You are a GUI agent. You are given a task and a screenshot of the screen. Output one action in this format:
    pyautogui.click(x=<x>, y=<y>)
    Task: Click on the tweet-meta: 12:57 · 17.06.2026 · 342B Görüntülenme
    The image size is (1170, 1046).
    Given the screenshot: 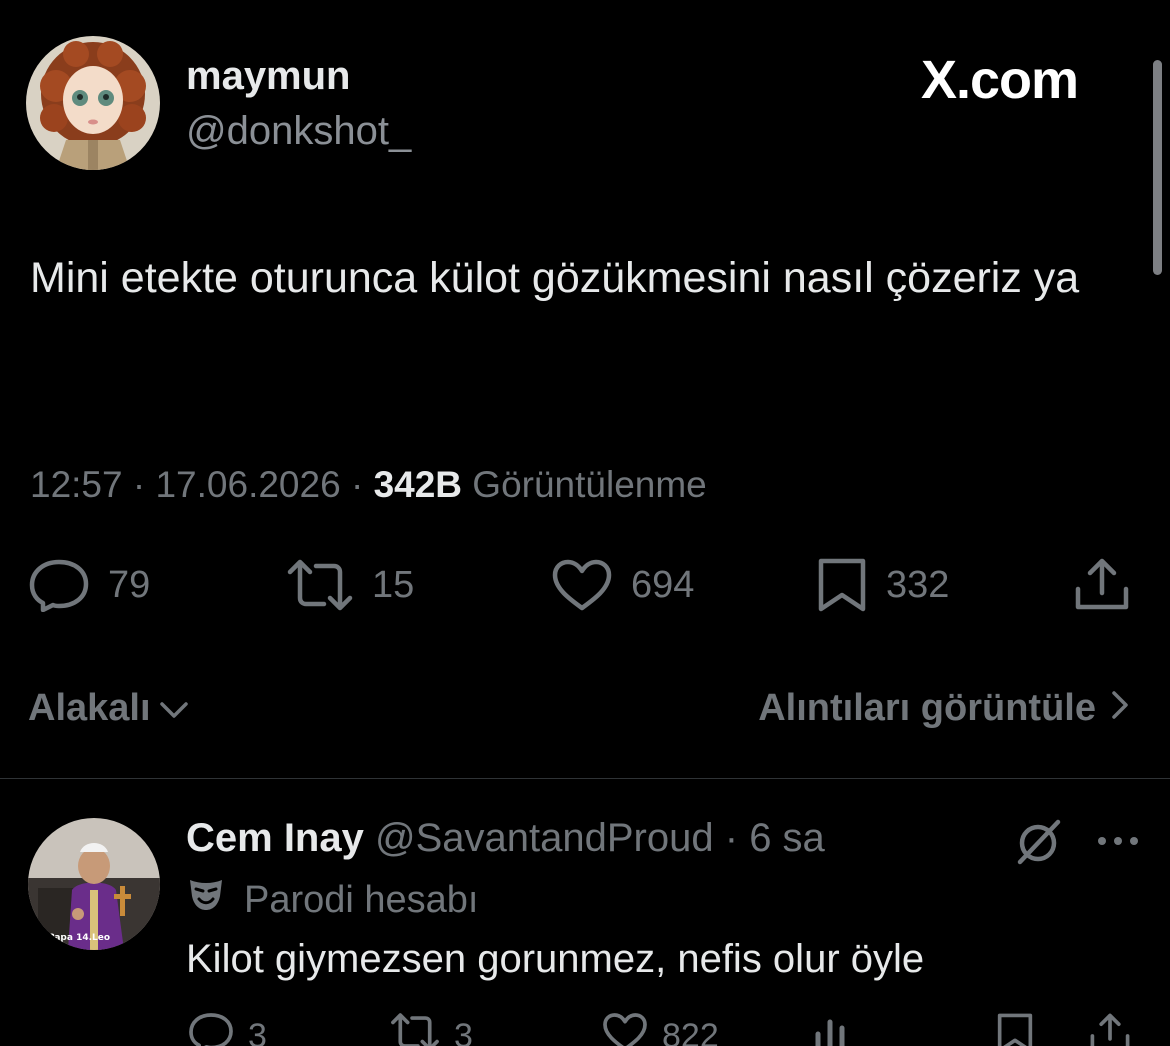 What is the action you would take?
    pyautogui.click(x=368, y=485)
    